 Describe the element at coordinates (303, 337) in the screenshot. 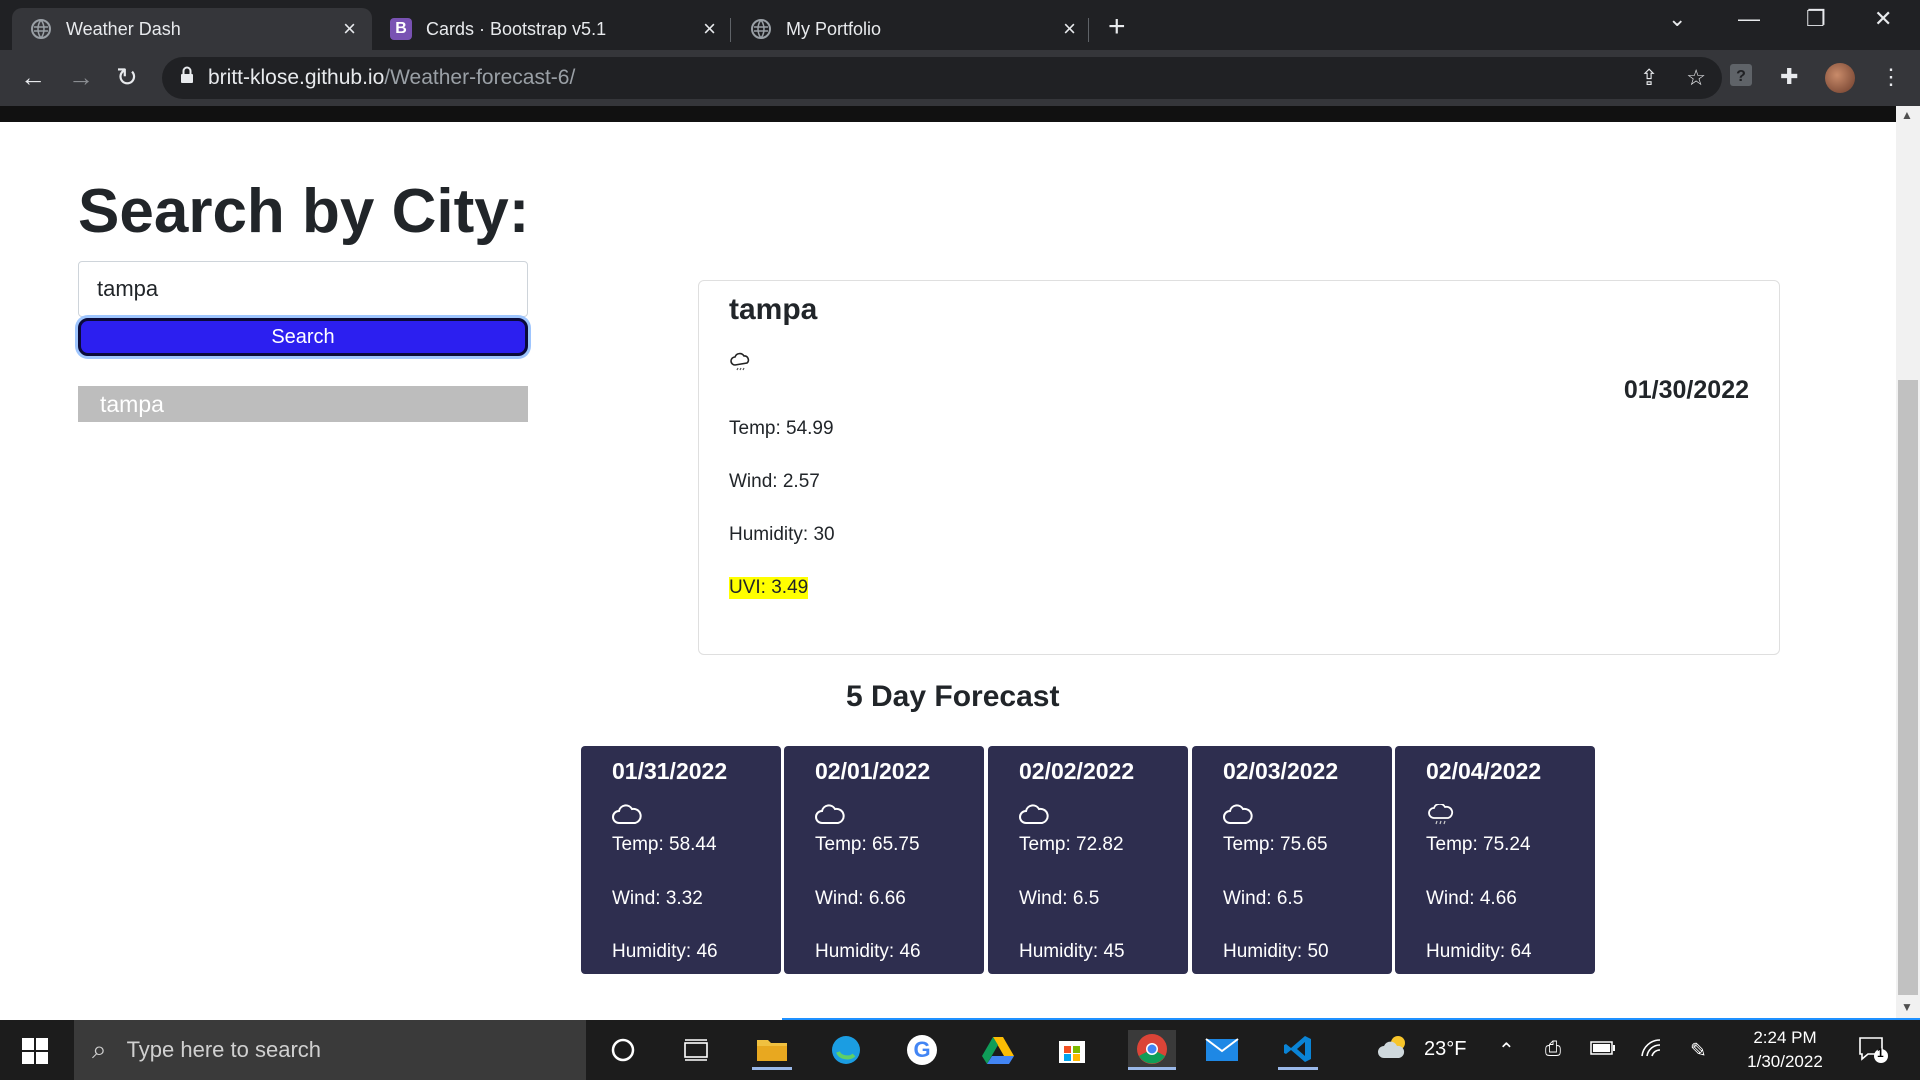

I see `search-button: Search` at that location.